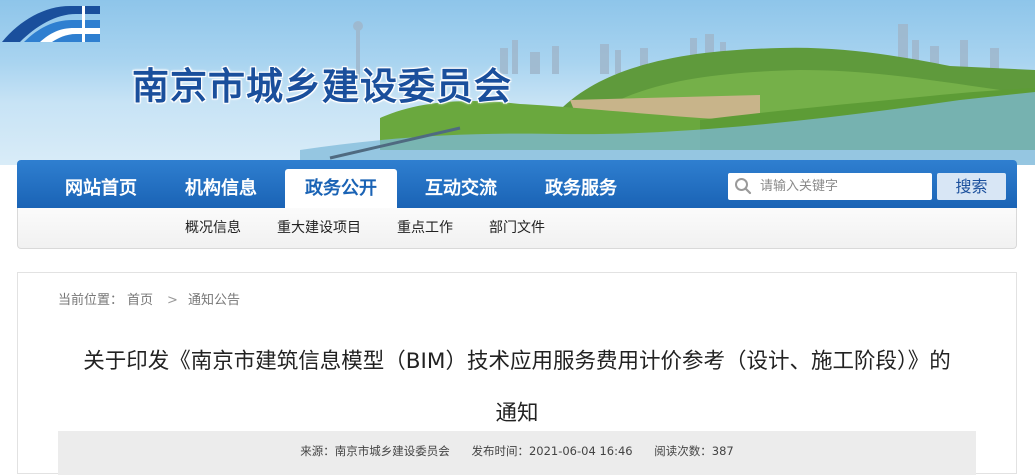  I want to click on nav-item-services: 政务服务, so click(581, 184).